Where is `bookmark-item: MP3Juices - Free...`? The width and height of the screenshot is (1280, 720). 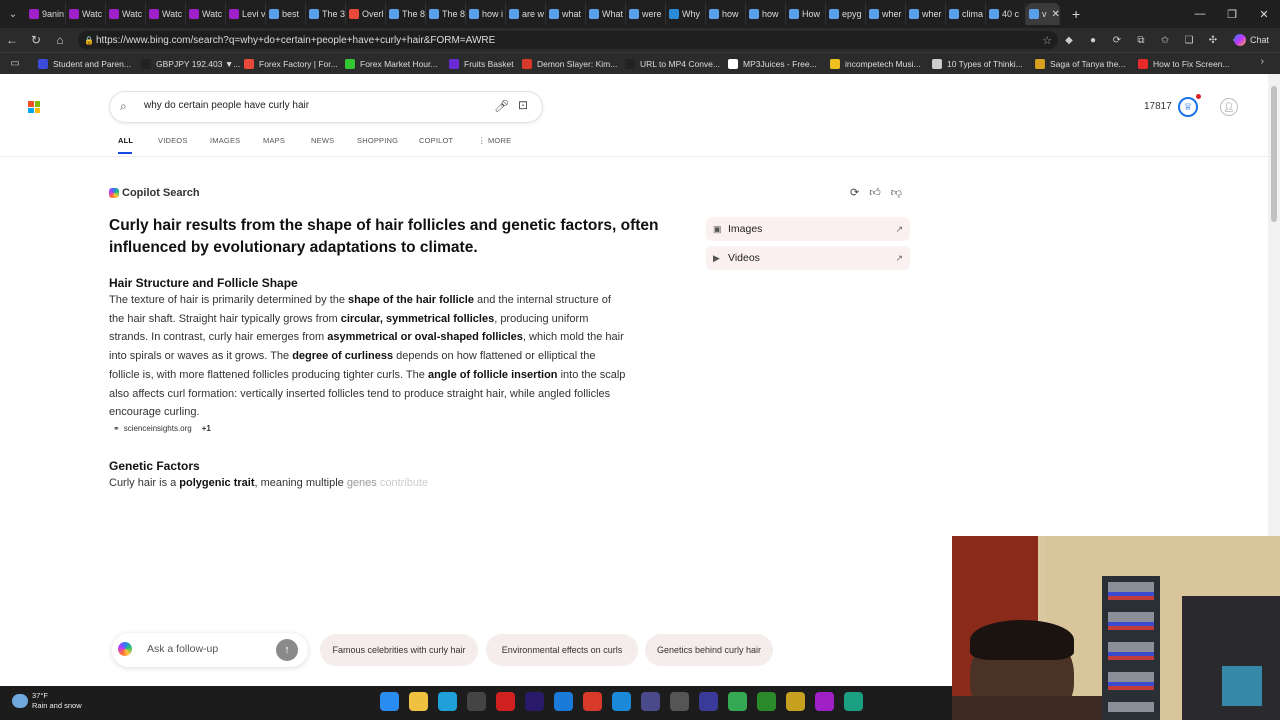
bookmark-item: MP3Juices - Free... is located at coordinates (772, 64).